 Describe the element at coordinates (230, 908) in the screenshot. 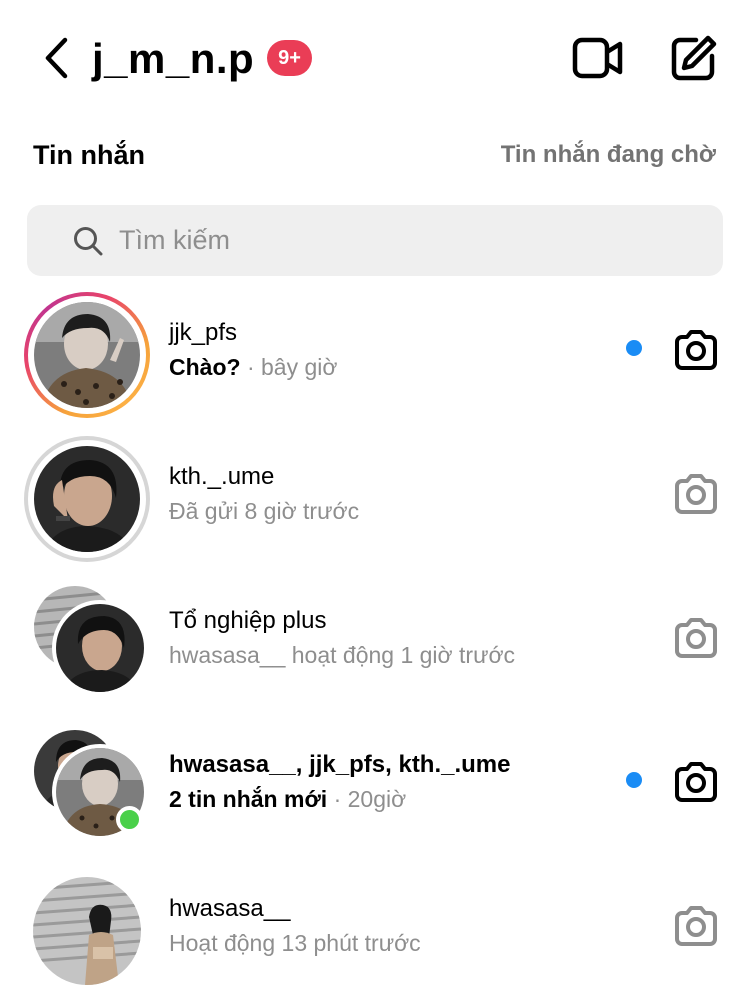

I see `conversation-name: hwasasa__` at that location.